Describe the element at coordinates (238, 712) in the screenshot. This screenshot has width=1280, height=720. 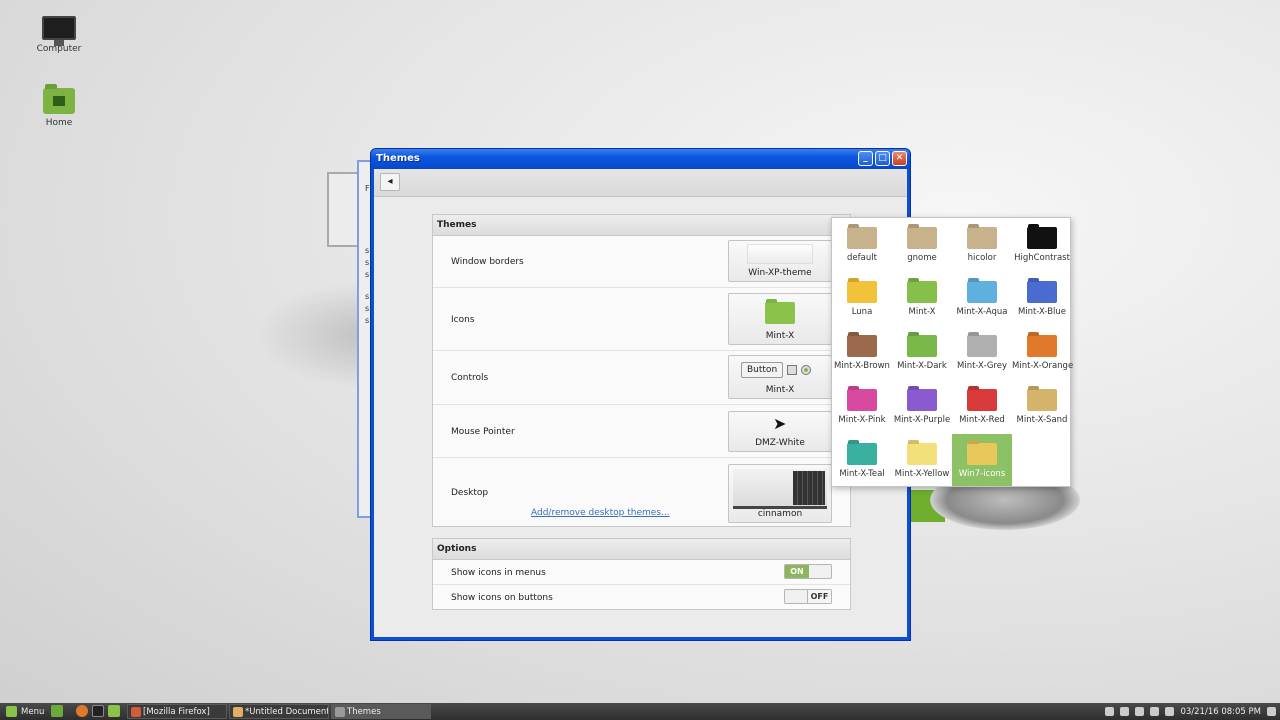
I see `text-editor-icon` at that location.